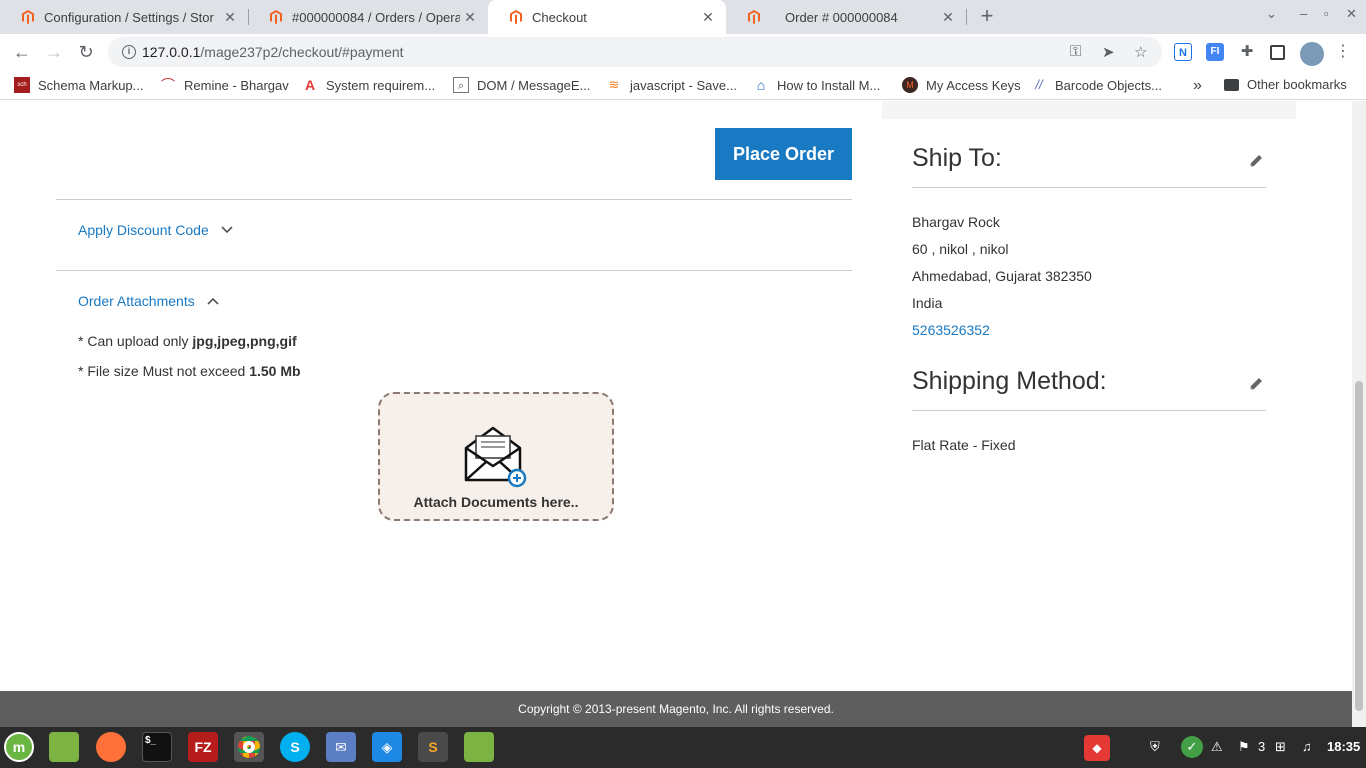 The image size is (1366, 768). Describe the element at coordinates (1303, 13) in the screenshot. I see `minimize-icon: –` at that location.